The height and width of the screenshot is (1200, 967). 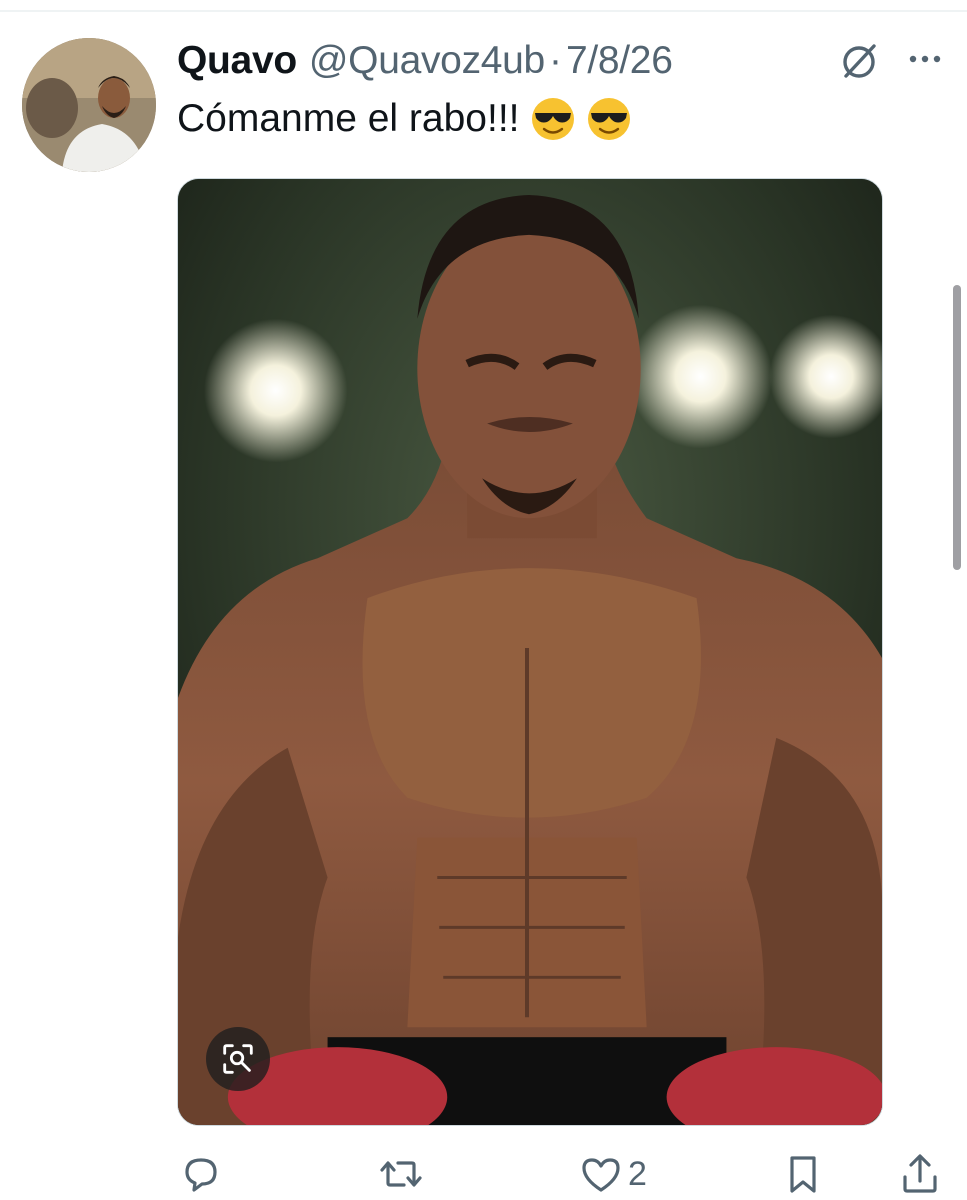 I want to click on reply-button, so click(x=203, y=1174).